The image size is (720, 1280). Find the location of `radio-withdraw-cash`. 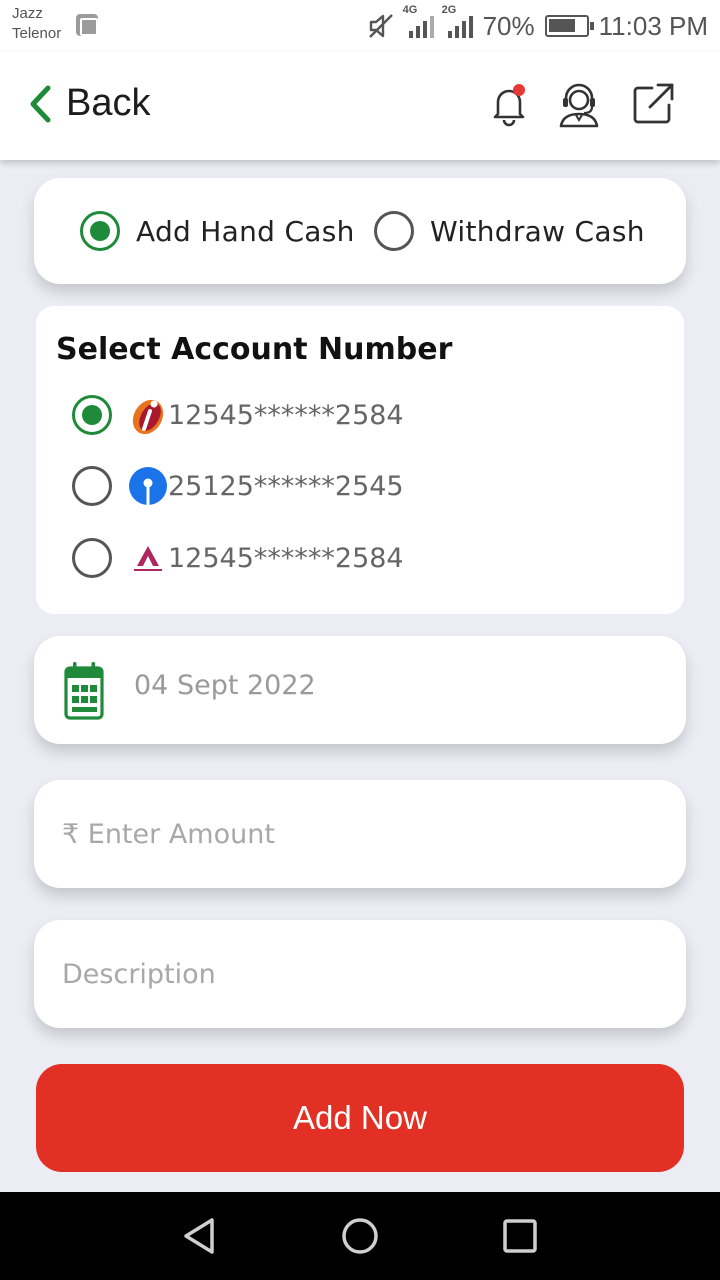

radio-withdraw-cash is located at coordinates (394, 231).